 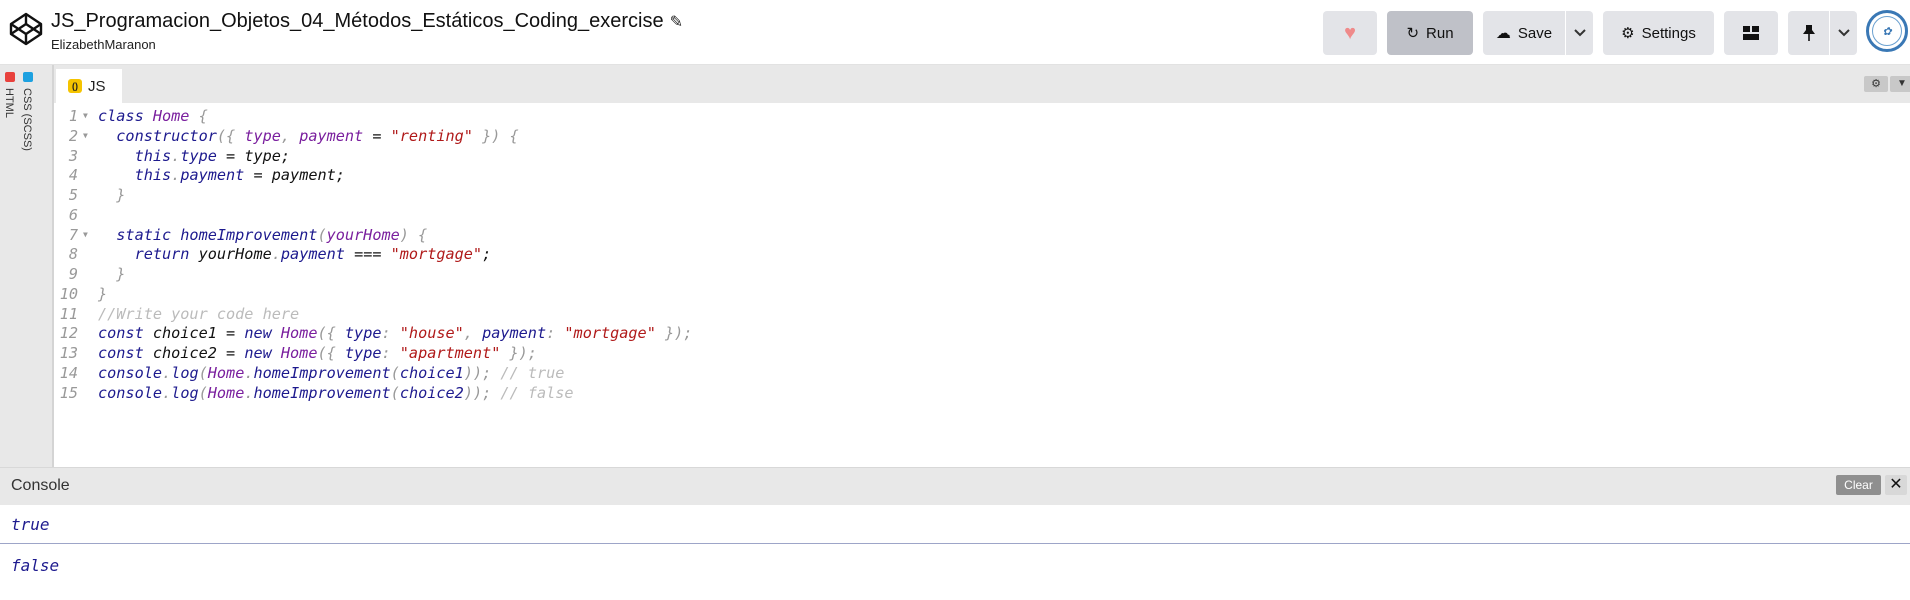 I want to click on code-token: = type;, so click(x=253, y=155).